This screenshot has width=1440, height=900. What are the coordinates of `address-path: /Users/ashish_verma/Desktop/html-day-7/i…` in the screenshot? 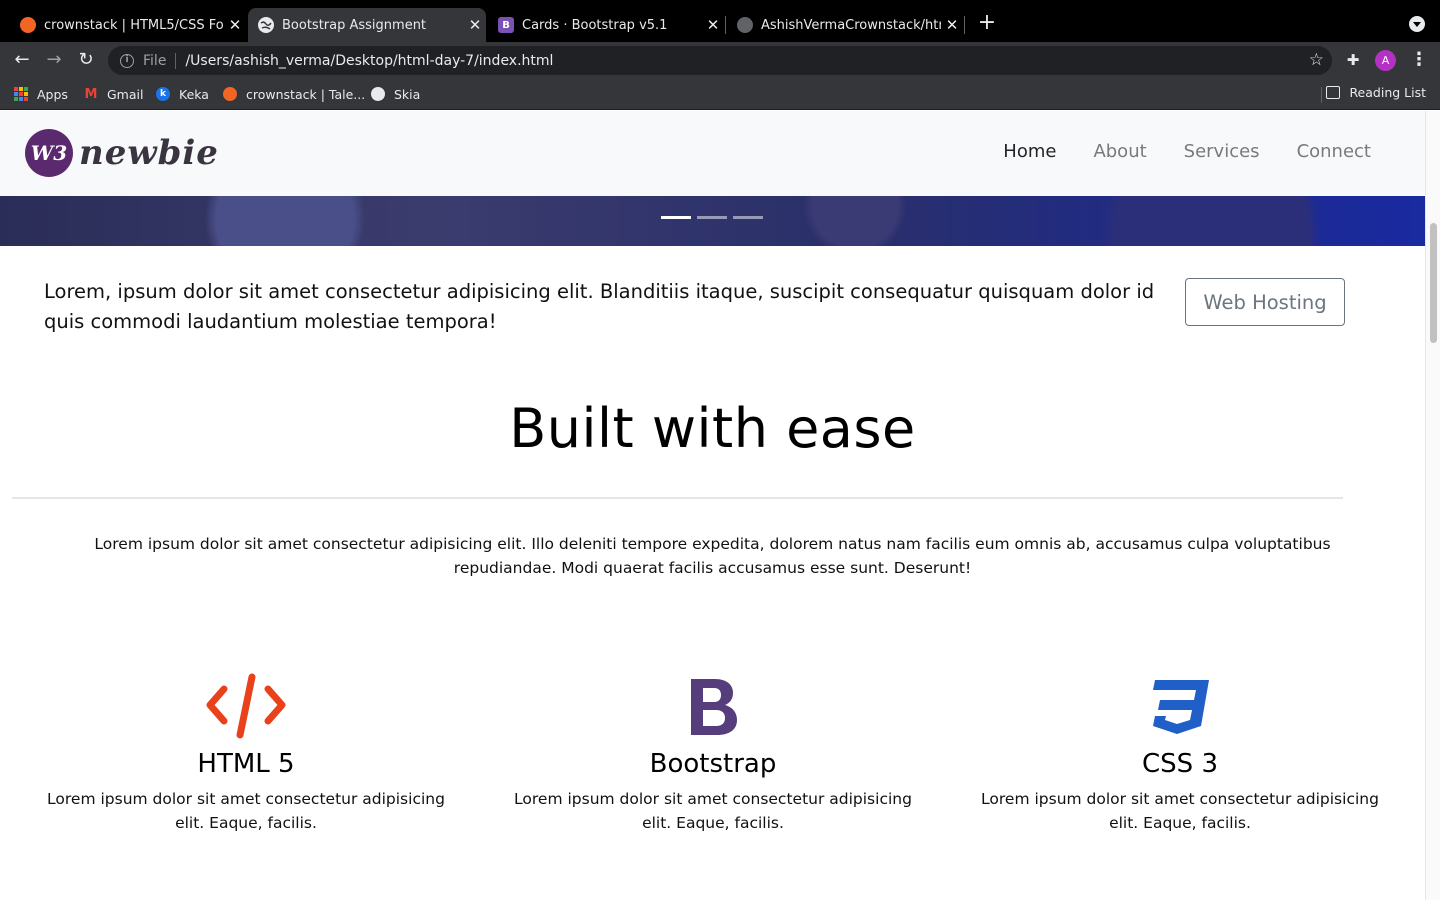 It's located at (369, 60).